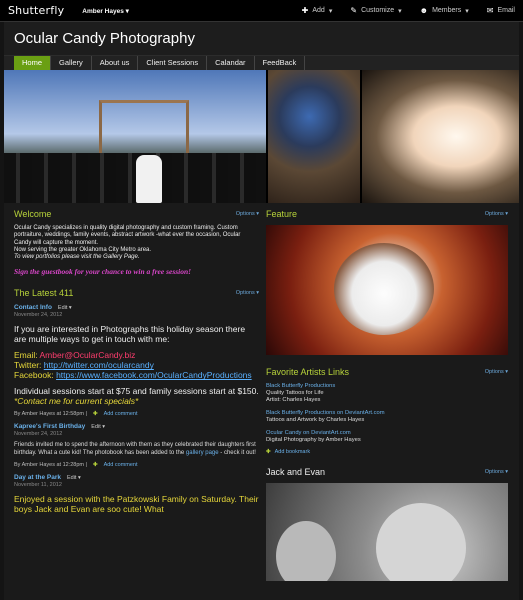 This screenshot has width=523, height=600. What do you see at coordinates (354, 10) in the screenshot?
I see `wrench-icon: ✎` at bounding box center [354, 10].